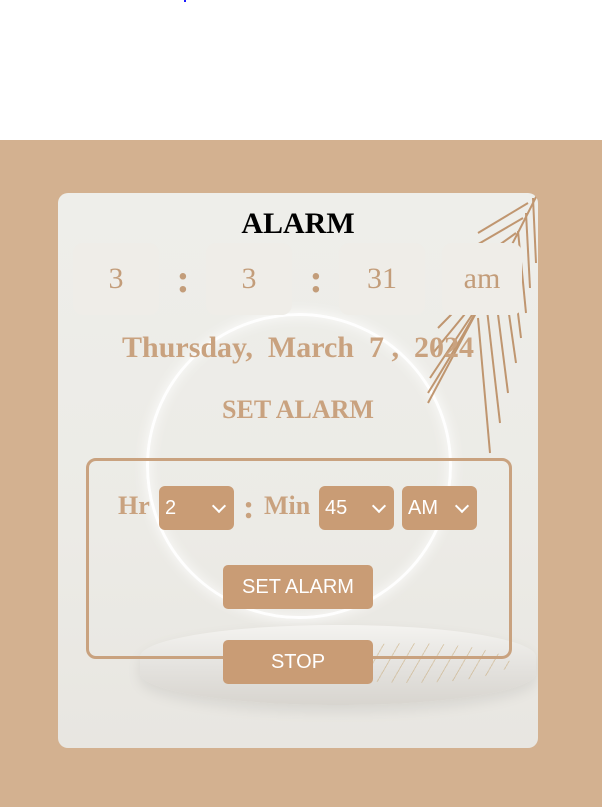 This screenshot has height=807, width=602. What do you see at coordinates (298, 662) in the screenshot?
I see `stop-button: STOP` at bounding box center [298, 662].